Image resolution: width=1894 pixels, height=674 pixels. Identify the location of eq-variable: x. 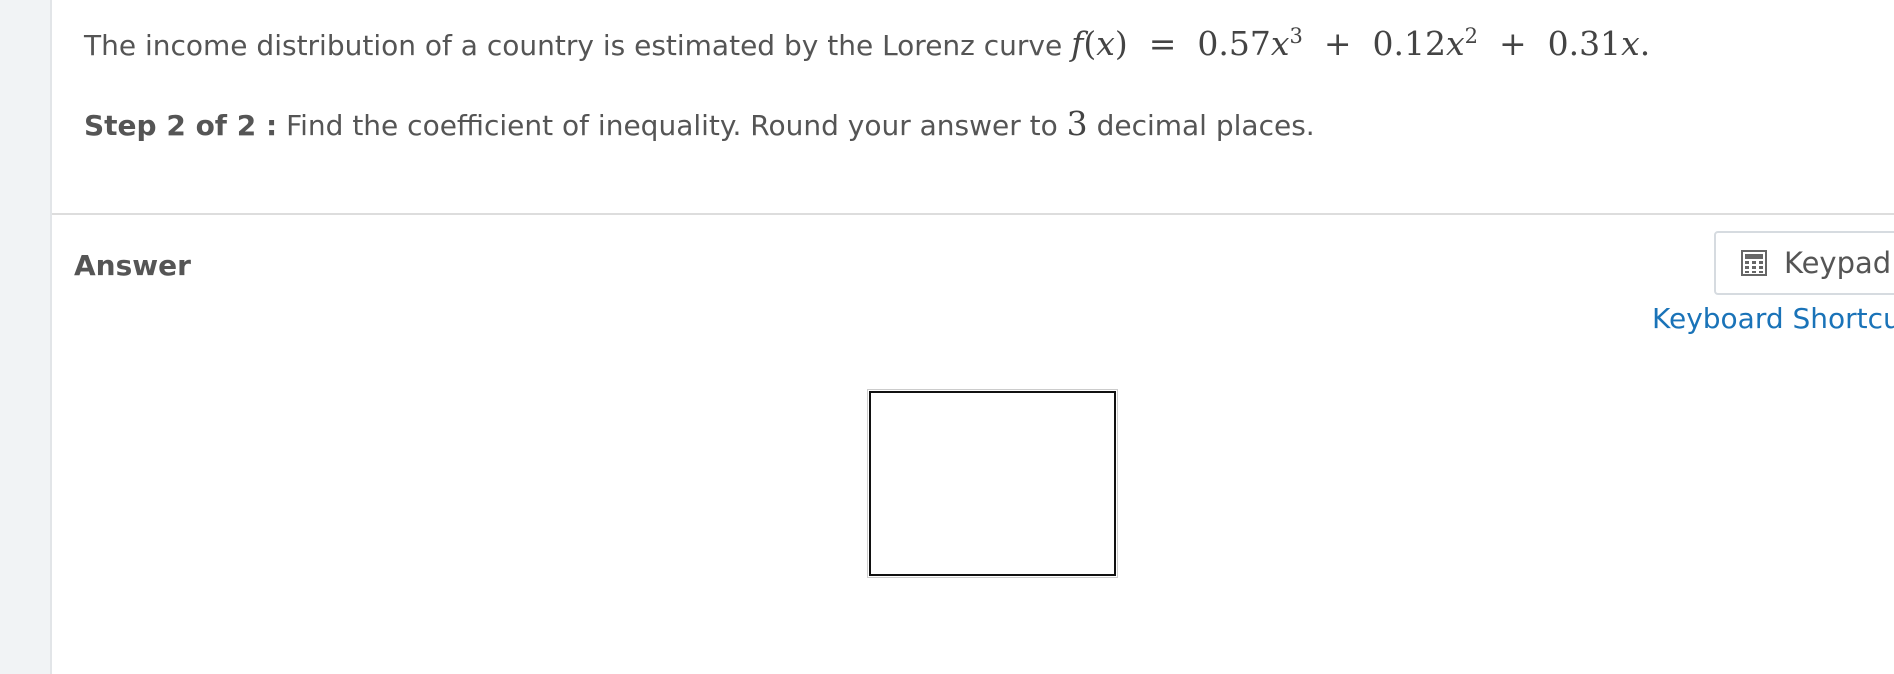
(1105, 43).